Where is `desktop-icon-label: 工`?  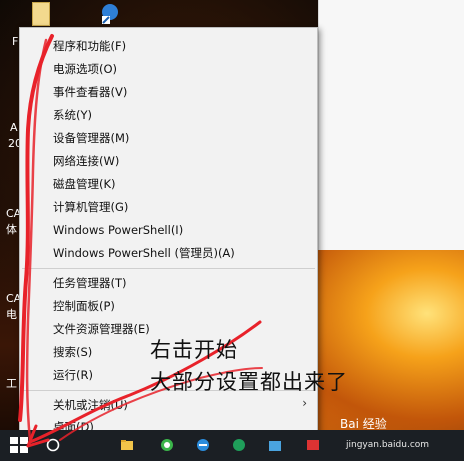
desktop-icon-label: 工 is located at coordinates (11, 384).